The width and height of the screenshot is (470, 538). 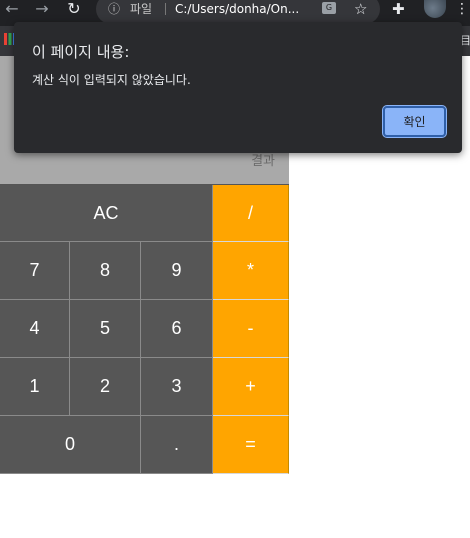 I want to click on zero-button: 0, so click(x=70, y=445).